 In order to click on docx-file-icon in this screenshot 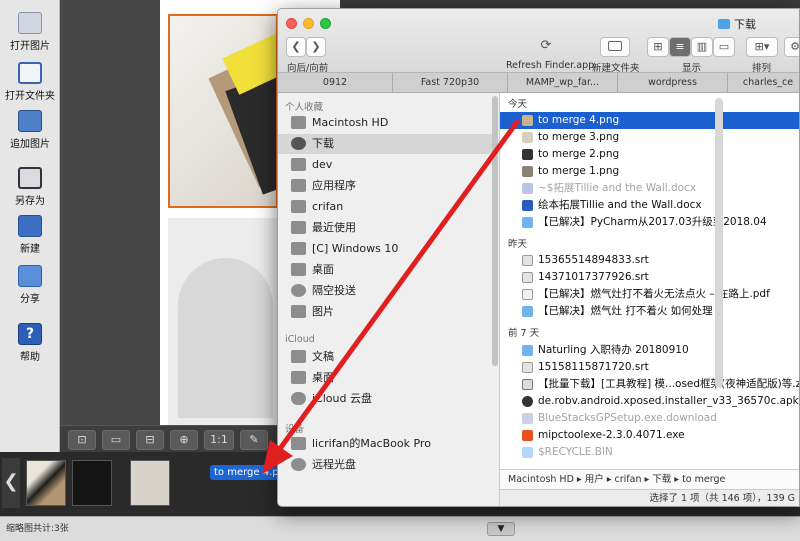, I will do `click(527, 188)`.